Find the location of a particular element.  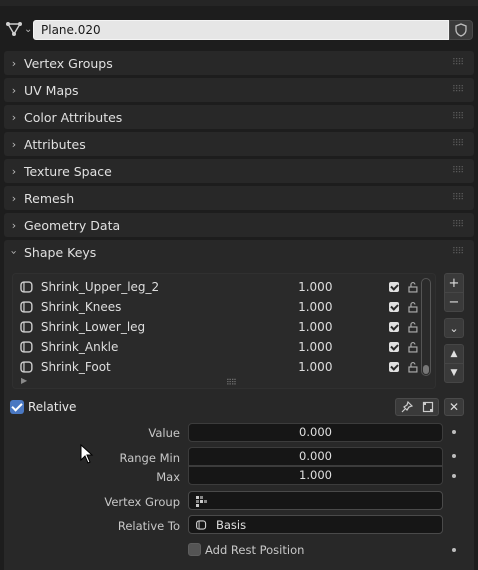

max-label: Max is located at coordinates (168, 477).